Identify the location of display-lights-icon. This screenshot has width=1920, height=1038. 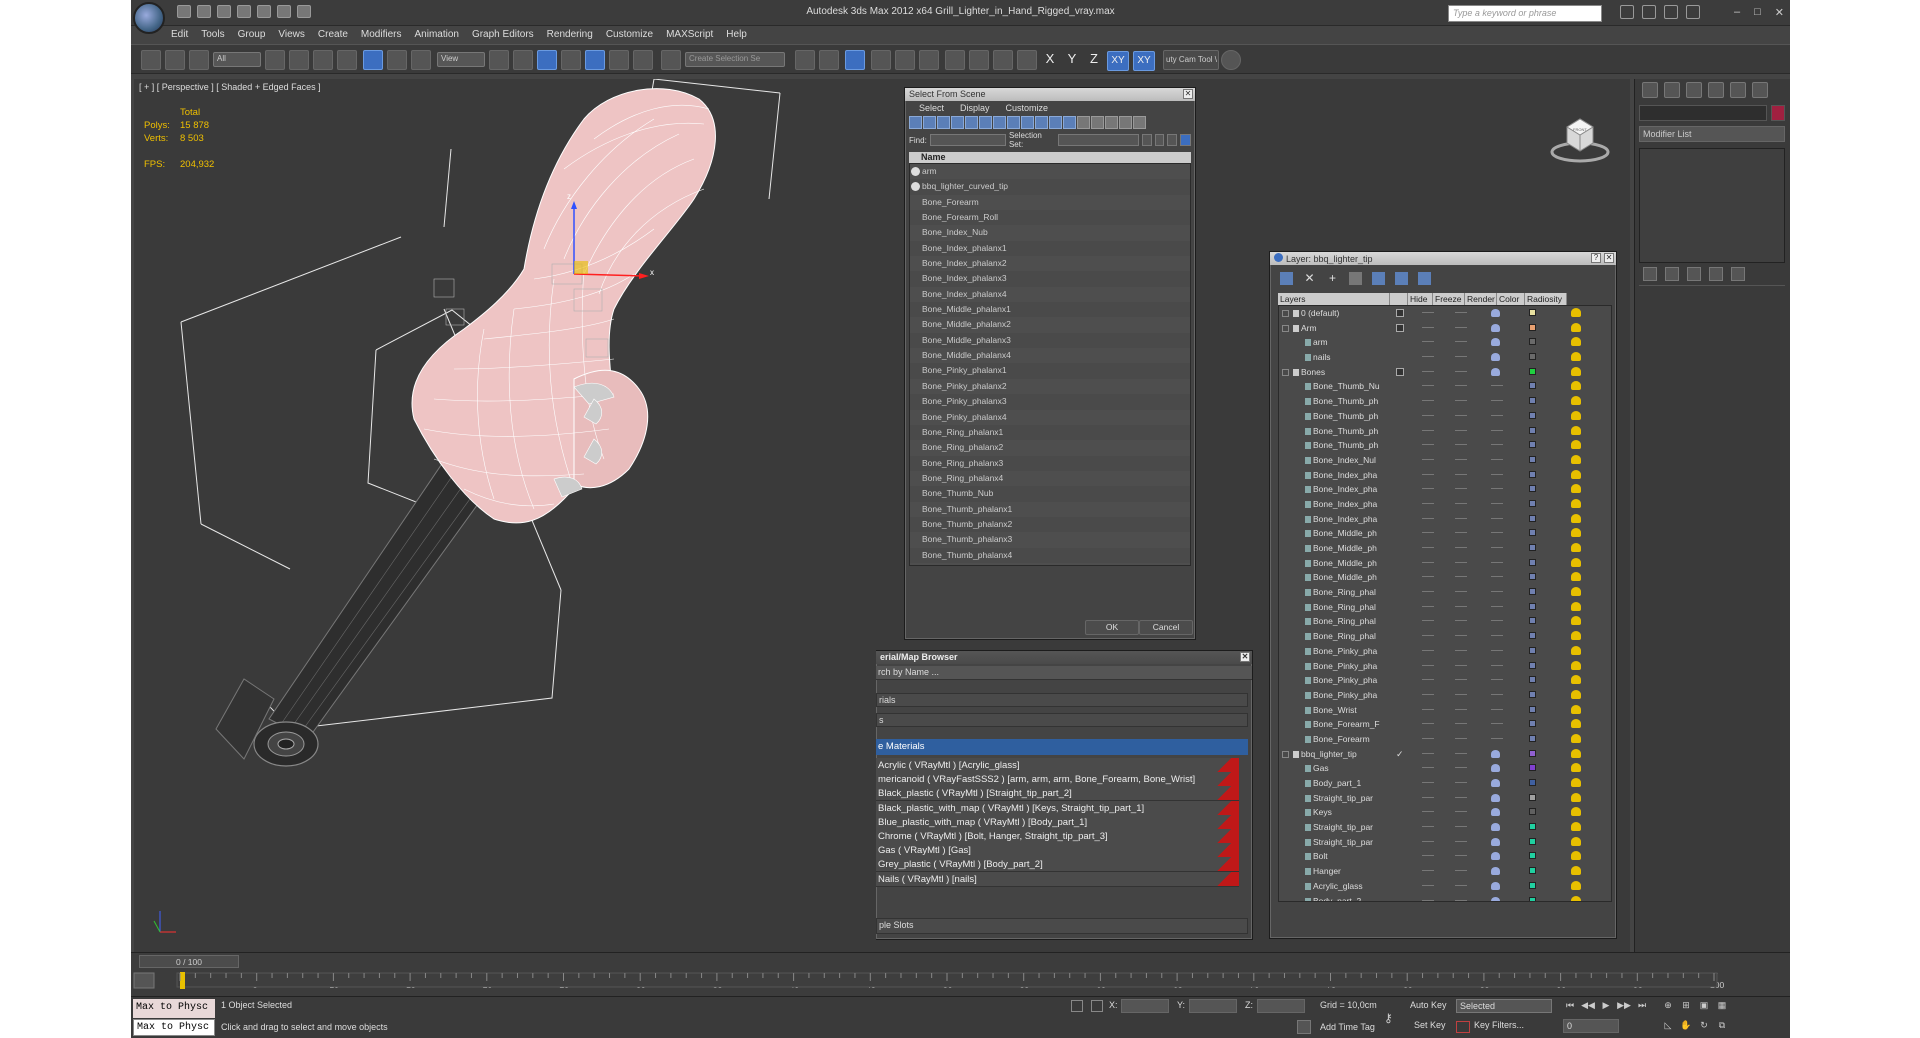
(943, 122).